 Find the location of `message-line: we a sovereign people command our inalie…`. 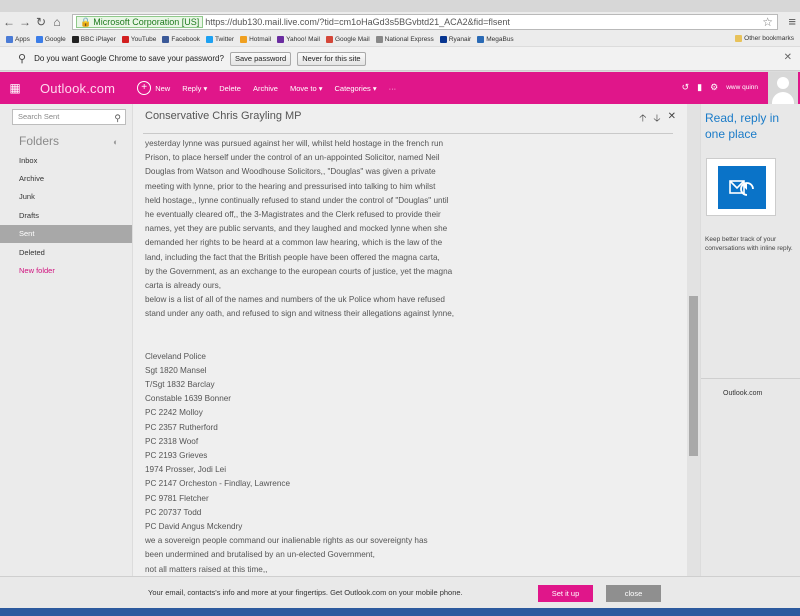

message-line: we a sovereign people command our inalie… is located at coordinates (286, 541).